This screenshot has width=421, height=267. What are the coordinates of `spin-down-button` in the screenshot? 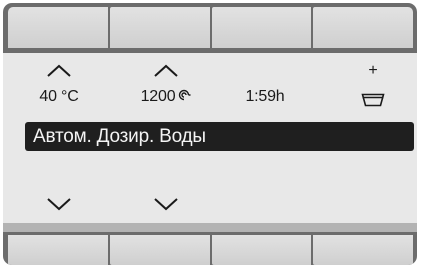 It's located at (166, 204).